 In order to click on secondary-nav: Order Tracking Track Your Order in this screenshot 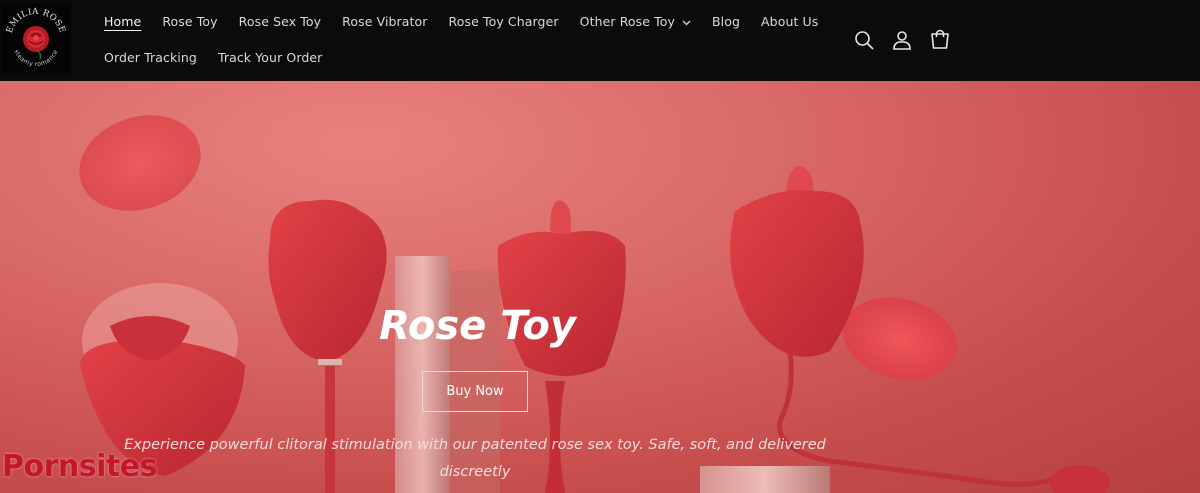, I will do `click(223, 57)`.